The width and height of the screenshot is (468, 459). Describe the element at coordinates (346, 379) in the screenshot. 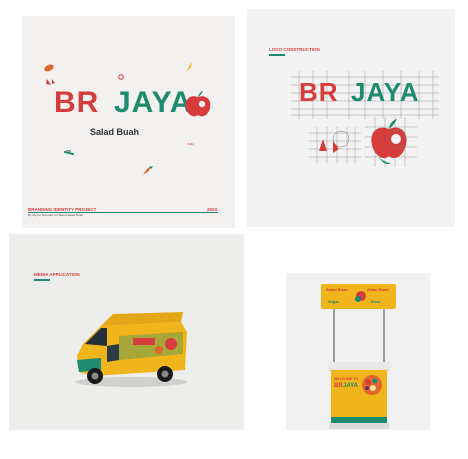

I see `welcome-text: WELCOME TO` at that location.